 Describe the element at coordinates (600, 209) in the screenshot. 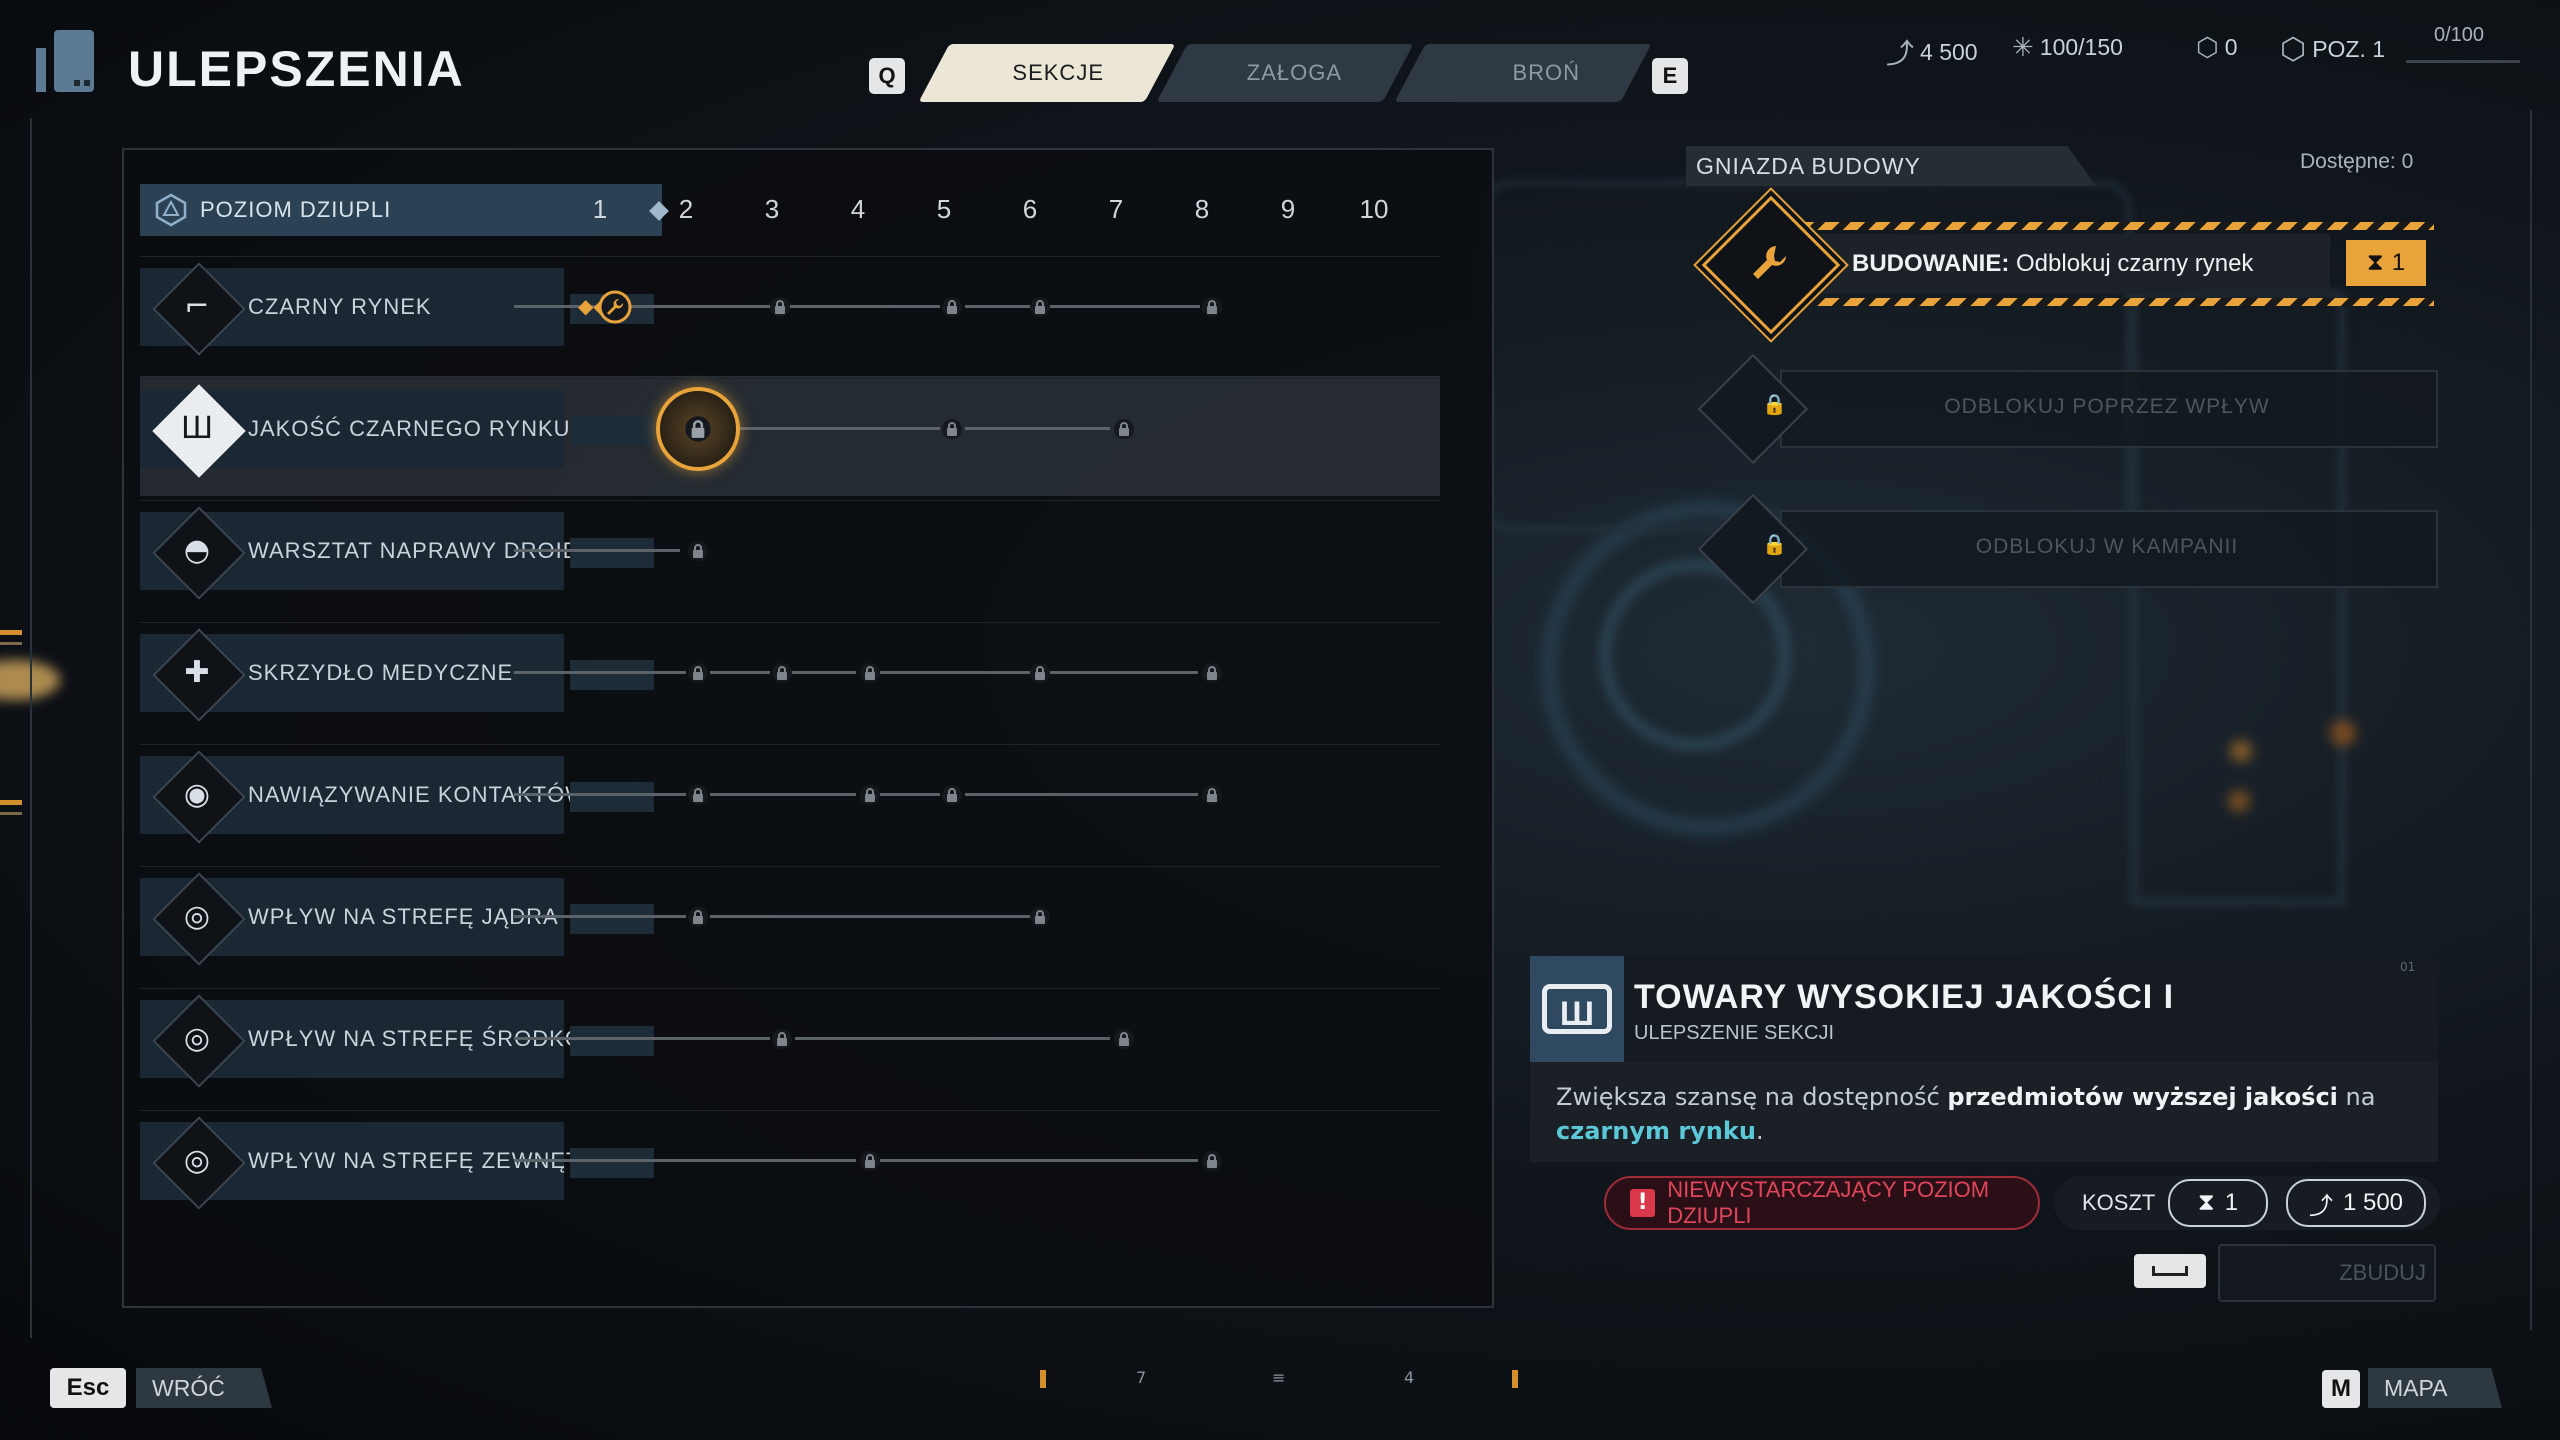

I see `level-number-1: 1` at that location.